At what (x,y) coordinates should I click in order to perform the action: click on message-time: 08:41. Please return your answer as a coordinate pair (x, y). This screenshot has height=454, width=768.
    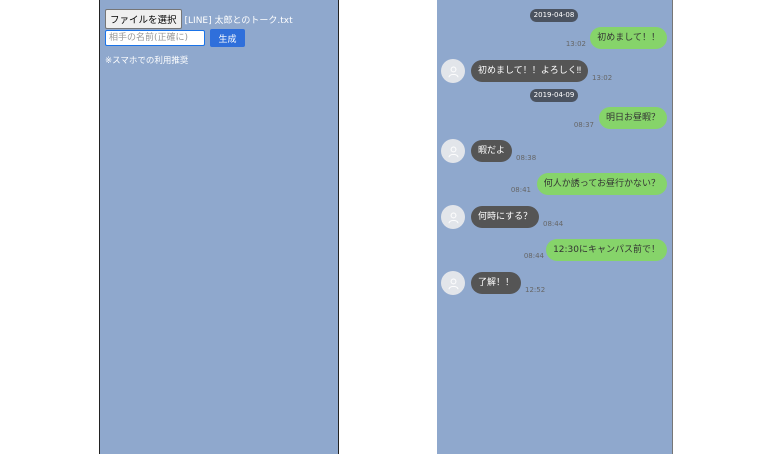
    Looking at the image, I should click on (520, 190).